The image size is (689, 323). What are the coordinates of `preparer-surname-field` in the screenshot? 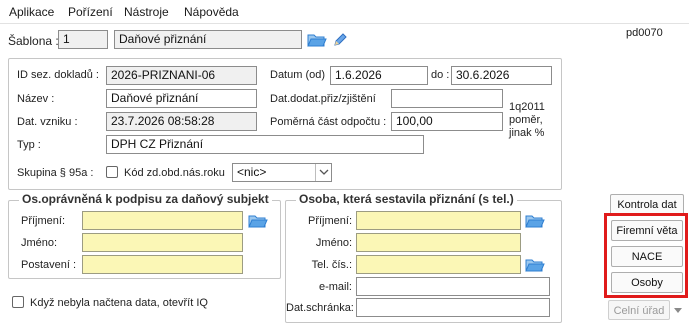 It's located at (438, 220).